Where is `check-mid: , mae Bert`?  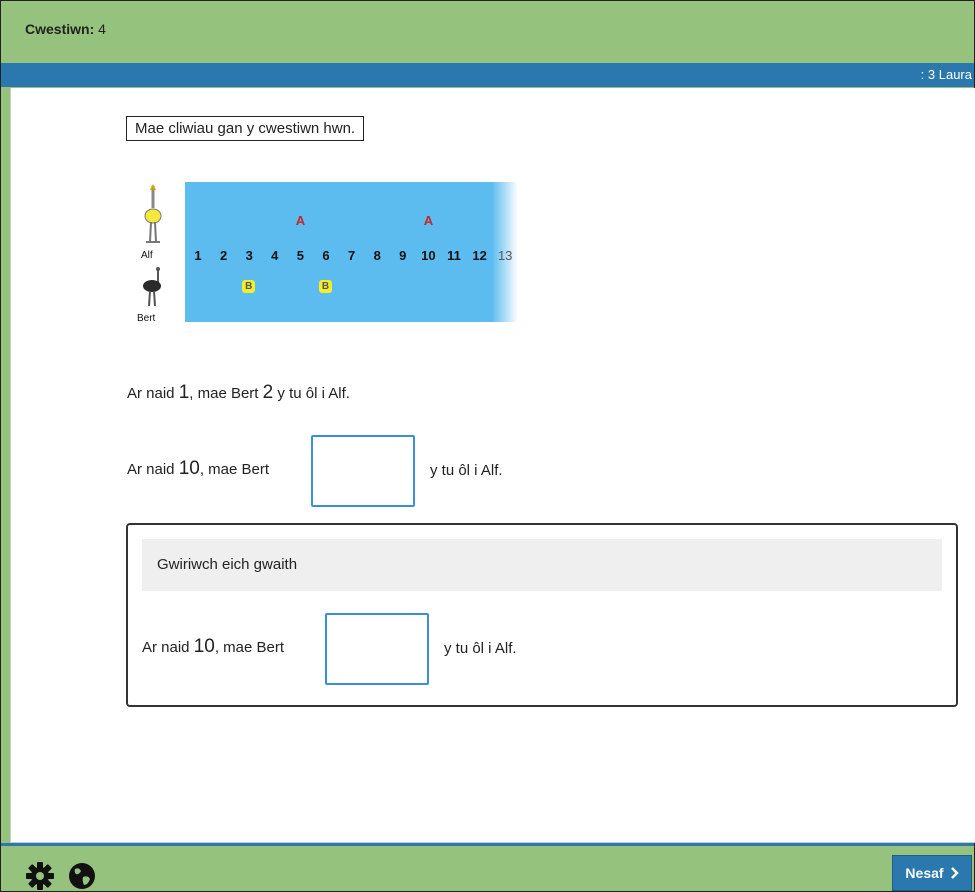
check-mid: , mae Bert is located at coordinates (249, 647).